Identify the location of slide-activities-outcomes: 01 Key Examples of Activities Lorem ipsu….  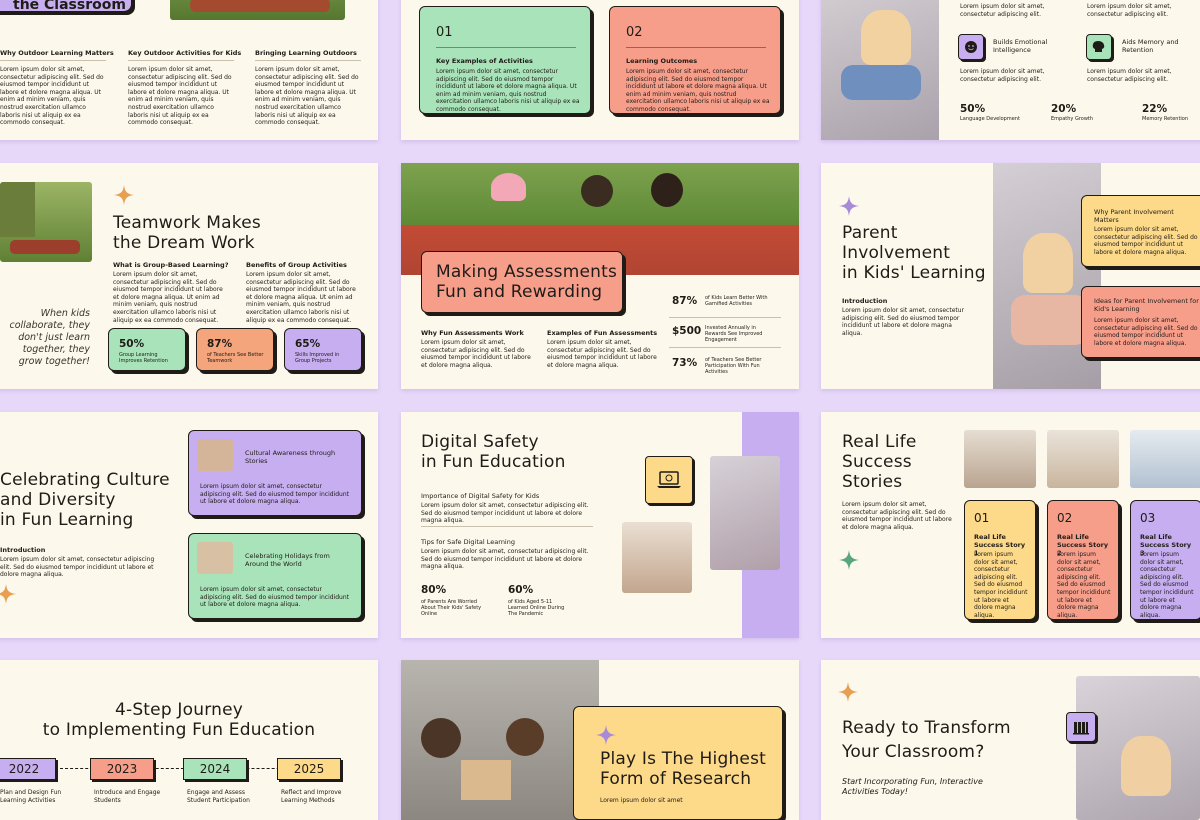
(600, 70).